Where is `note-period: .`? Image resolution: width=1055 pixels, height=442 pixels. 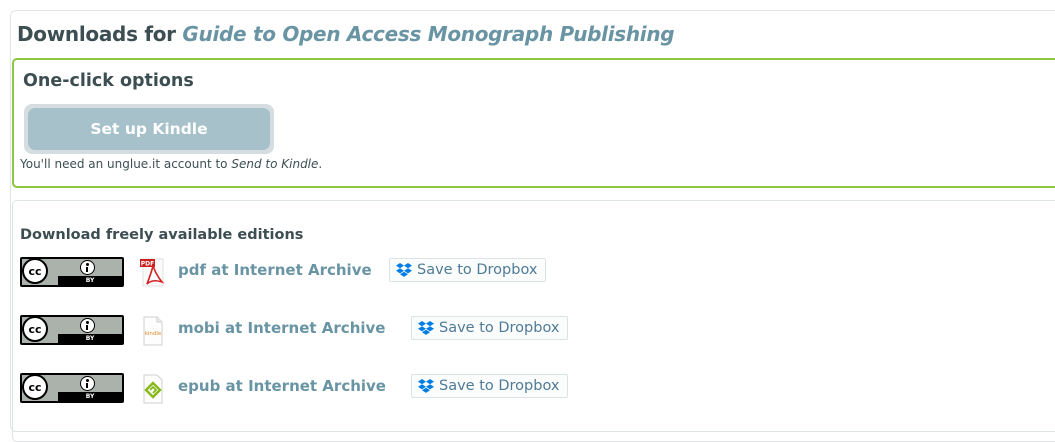
note-period: . is located at coordinates (320, 164).